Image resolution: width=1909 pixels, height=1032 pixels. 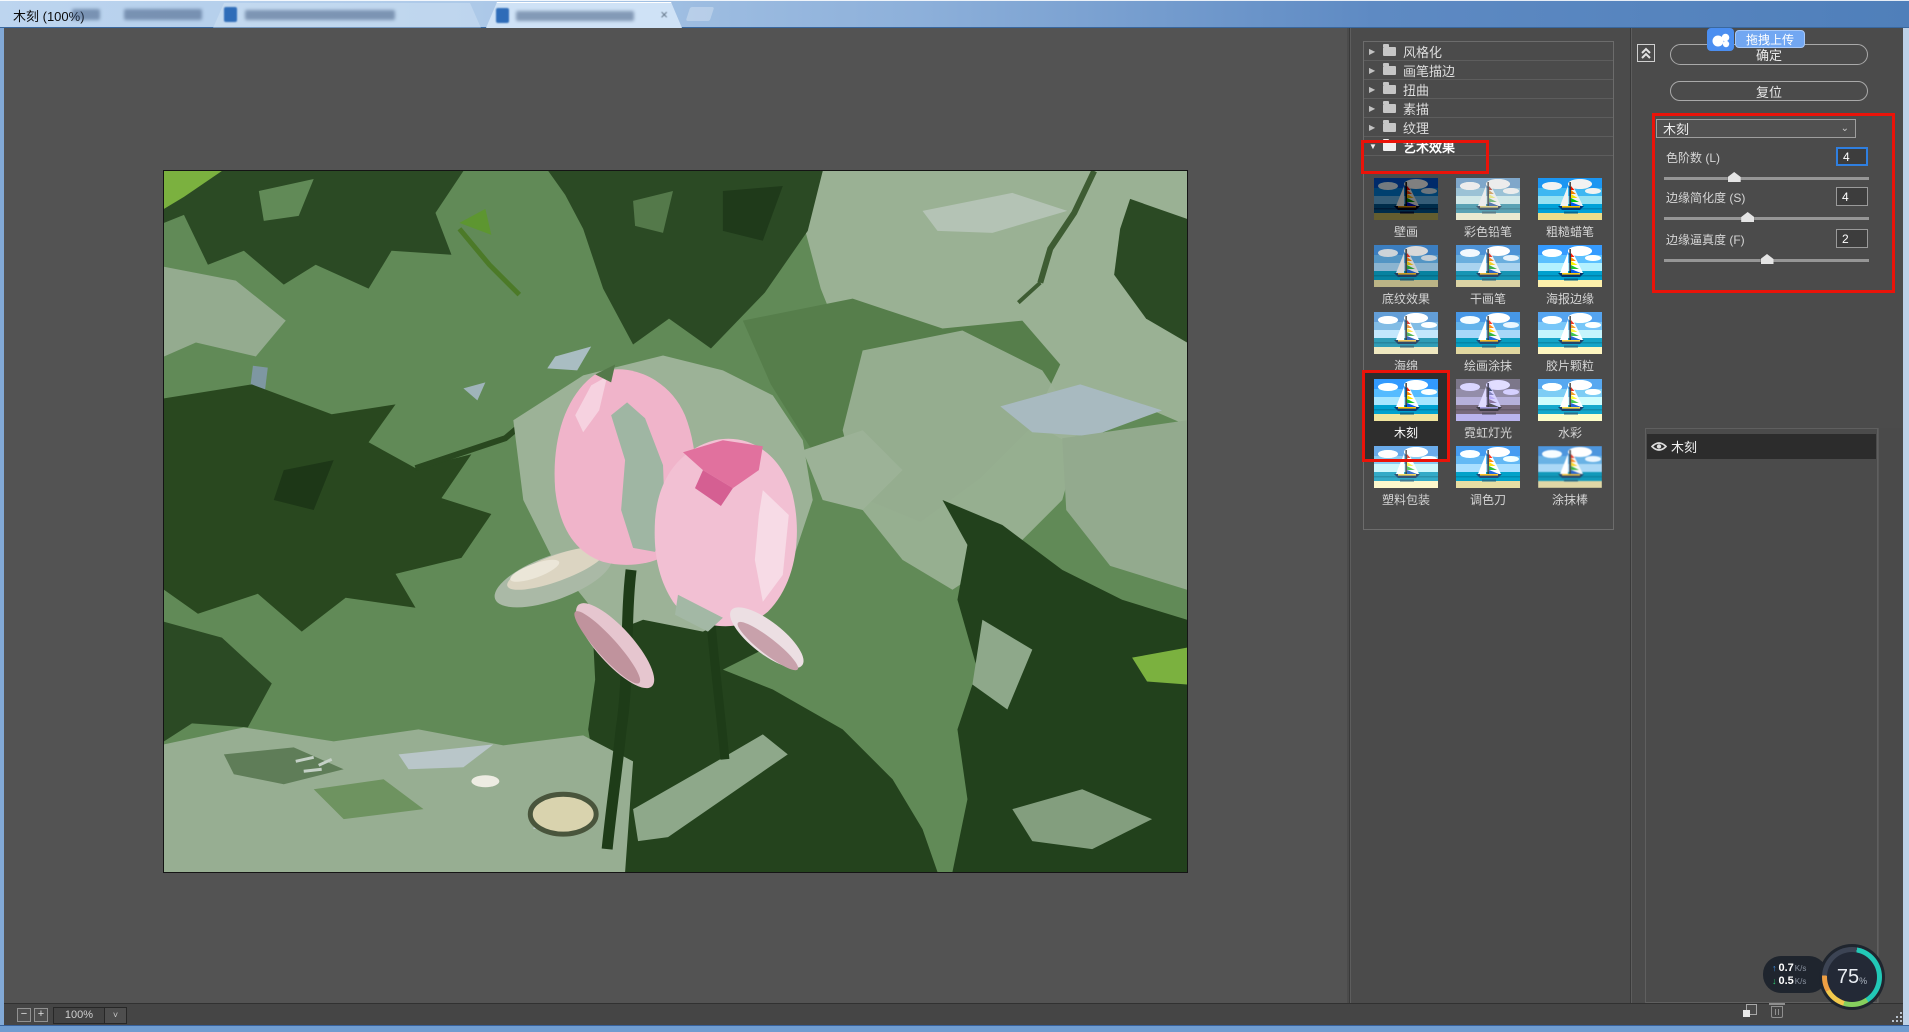 I want to click on resize-grip, so click(x=1897, y=1018).